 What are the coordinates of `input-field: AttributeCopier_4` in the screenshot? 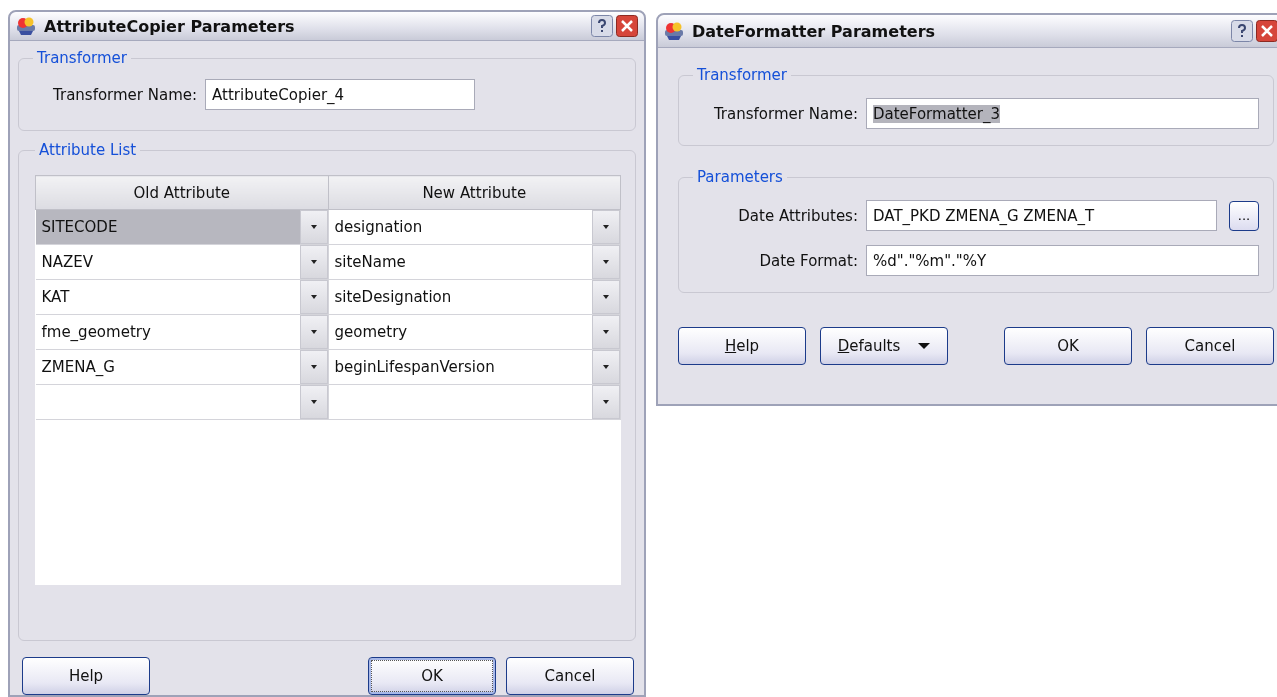 It's located at (340, 94).